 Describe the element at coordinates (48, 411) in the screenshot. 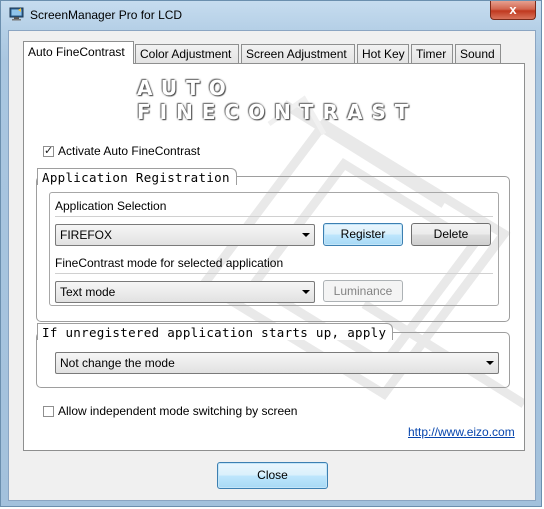

I see `checkbox-box` at that location.